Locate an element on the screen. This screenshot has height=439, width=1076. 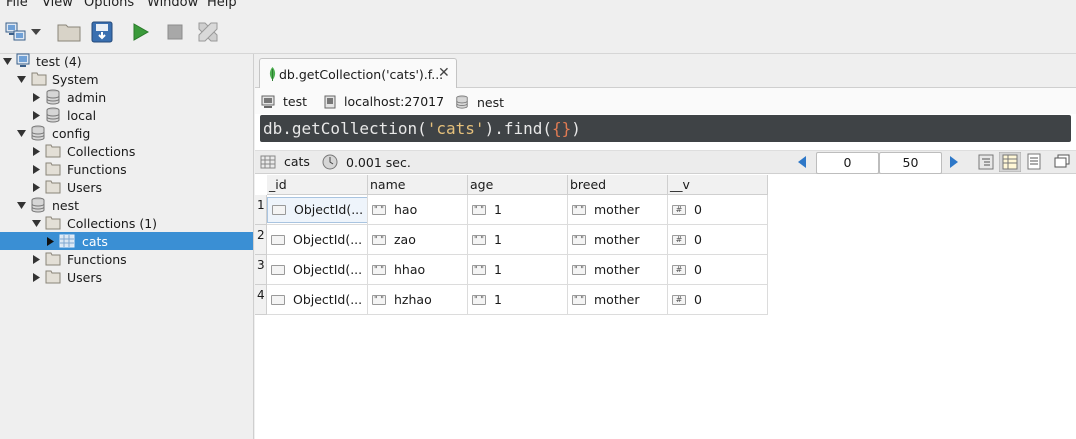
table-icon is located at coordinates (67, 241).